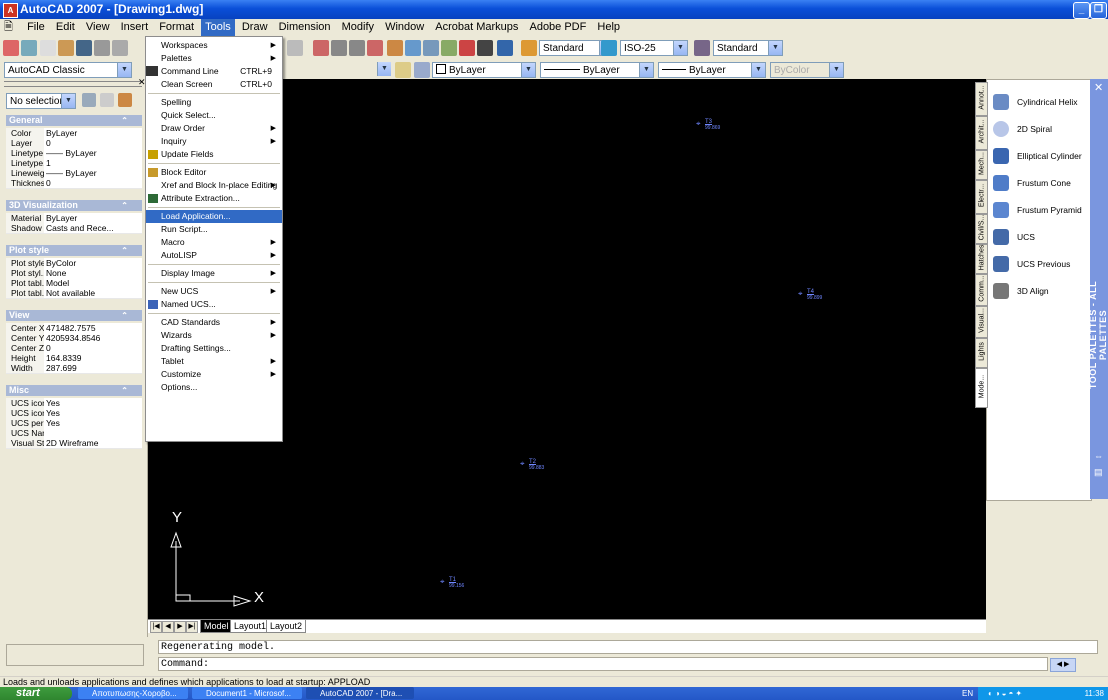  What do you see at coordinates (192, 627) in the screenshot?
I see `last-tab-icon: ▶|` at bounding box center [192, 627].